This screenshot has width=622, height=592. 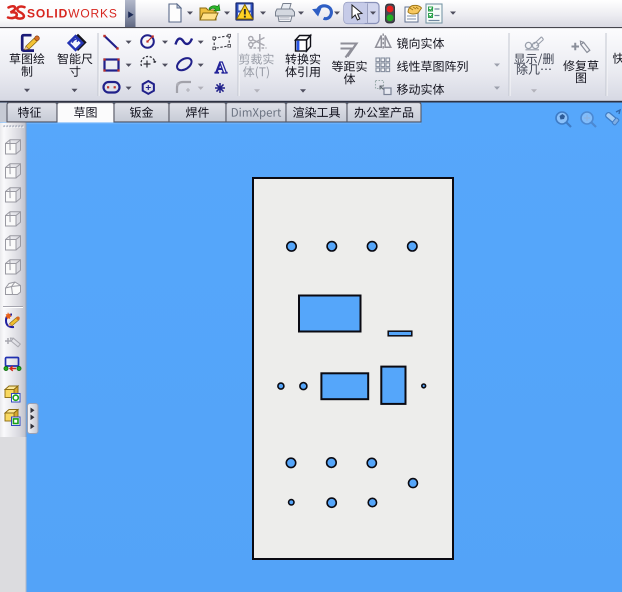 What do you see at coordinates (221, 67) in the screenshot?
I see `svg-text: A` at bounding box center [221, 67].